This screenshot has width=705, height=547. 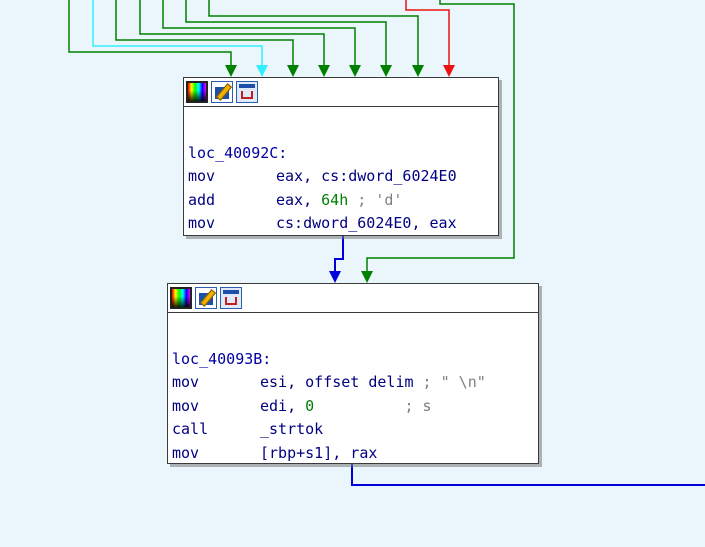 I want to click on instruction-line: mov eax, cs:dword_6024E0, so click(x=341, y=177).